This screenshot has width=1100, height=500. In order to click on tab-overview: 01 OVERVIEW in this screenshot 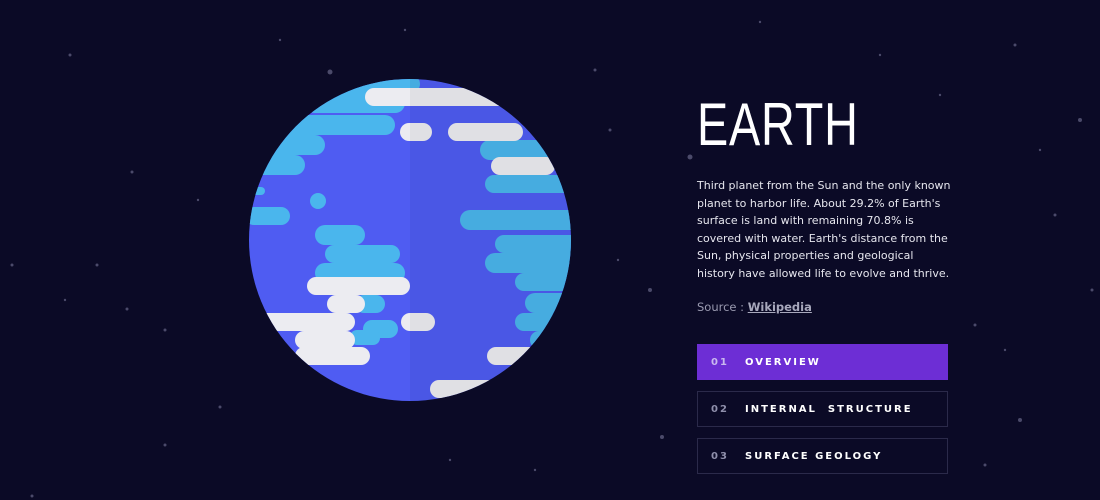, I will do `click(822, 362)`.